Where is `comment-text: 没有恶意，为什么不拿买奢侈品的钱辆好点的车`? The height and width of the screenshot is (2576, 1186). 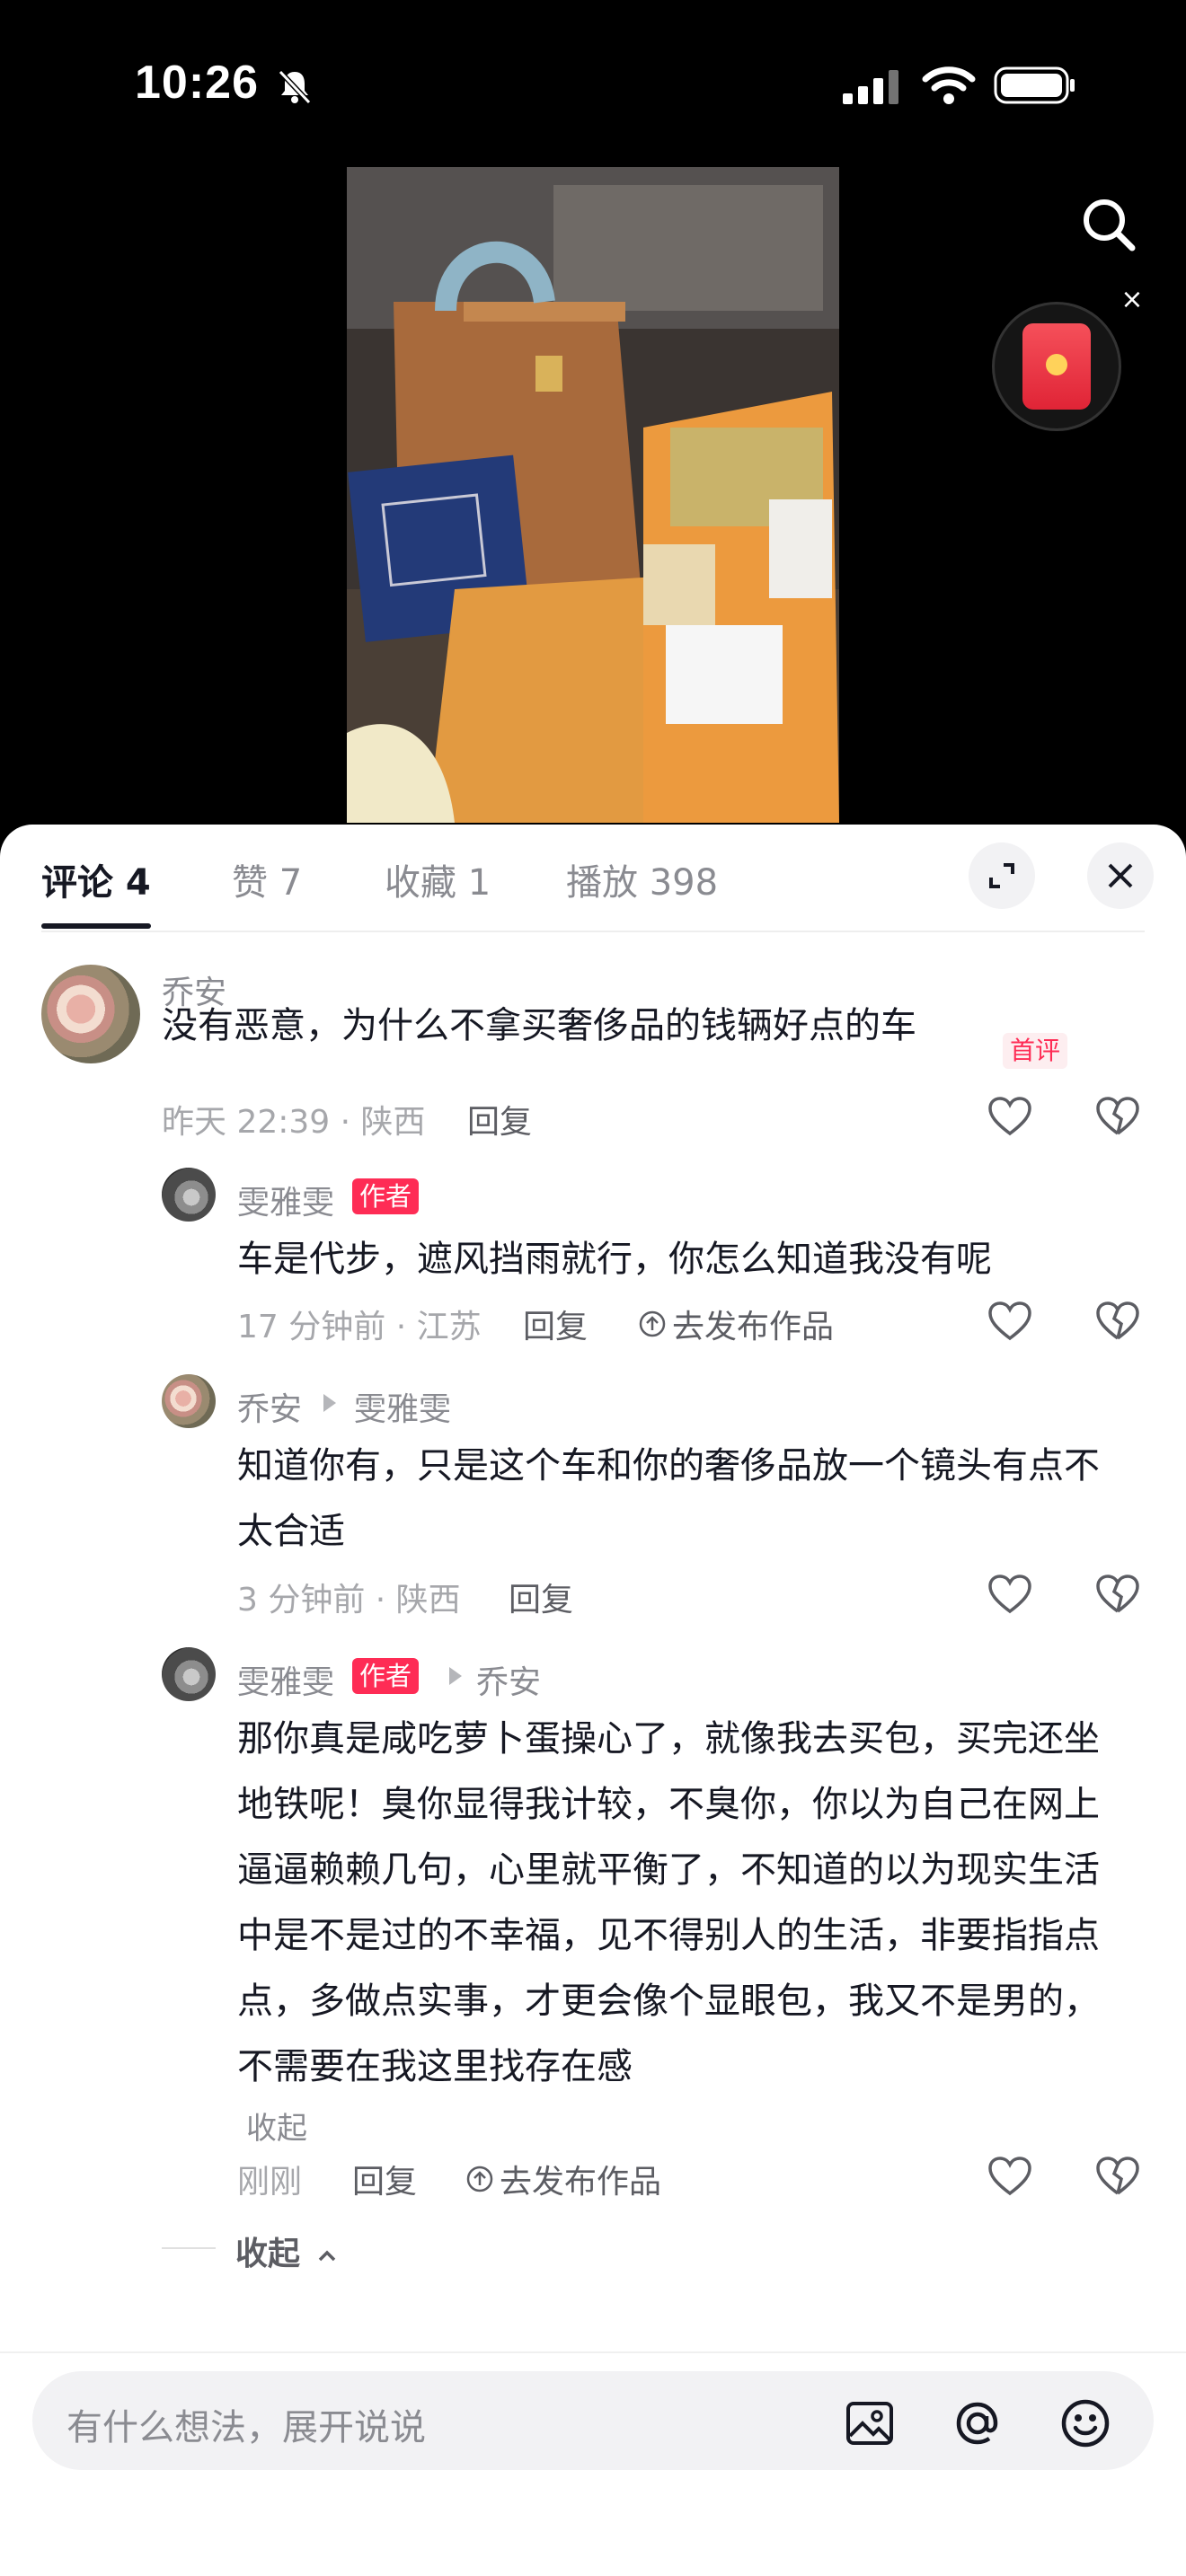
comment-text: 没有恶意，为什么不拿买奢侈品的钱辆好点的车 is located at coordinates (539, 1025).